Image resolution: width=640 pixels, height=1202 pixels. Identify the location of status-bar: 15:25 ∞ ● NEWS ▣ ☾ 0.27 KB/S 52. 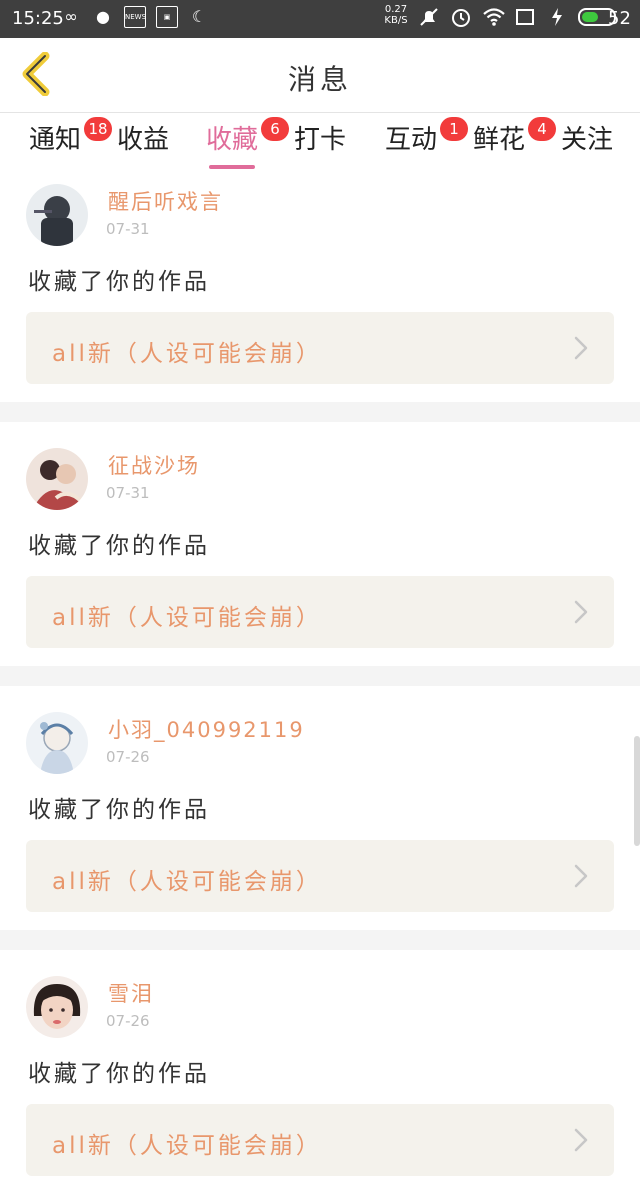
(320, 19).